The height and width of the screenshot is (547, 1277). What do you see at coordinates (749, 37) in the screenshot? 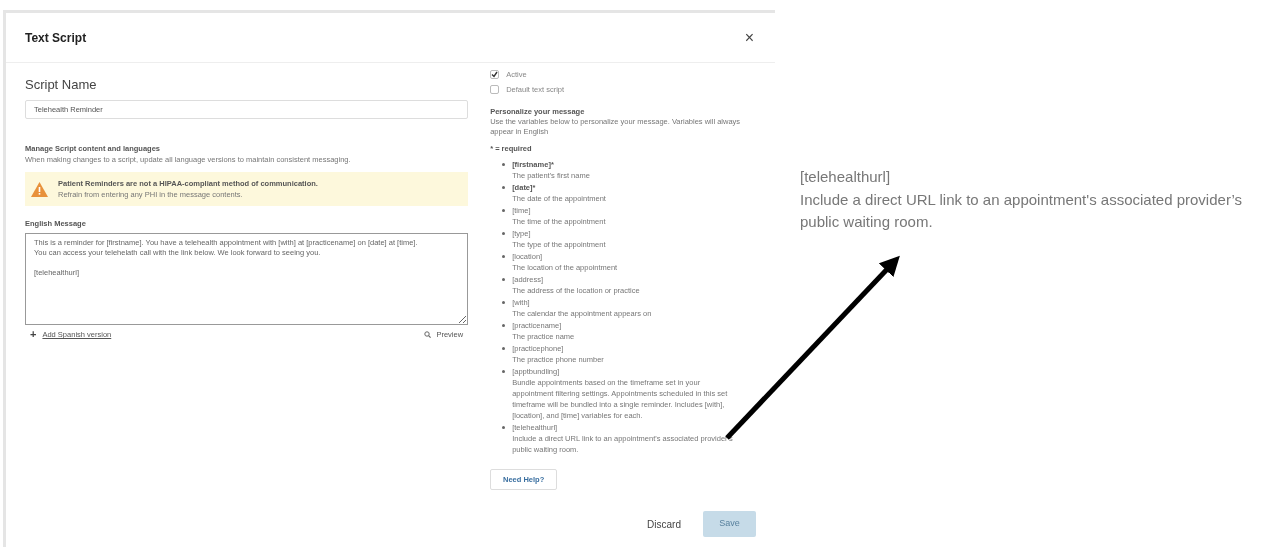
I see `close-button: ×` at bounding box center [749, 37].